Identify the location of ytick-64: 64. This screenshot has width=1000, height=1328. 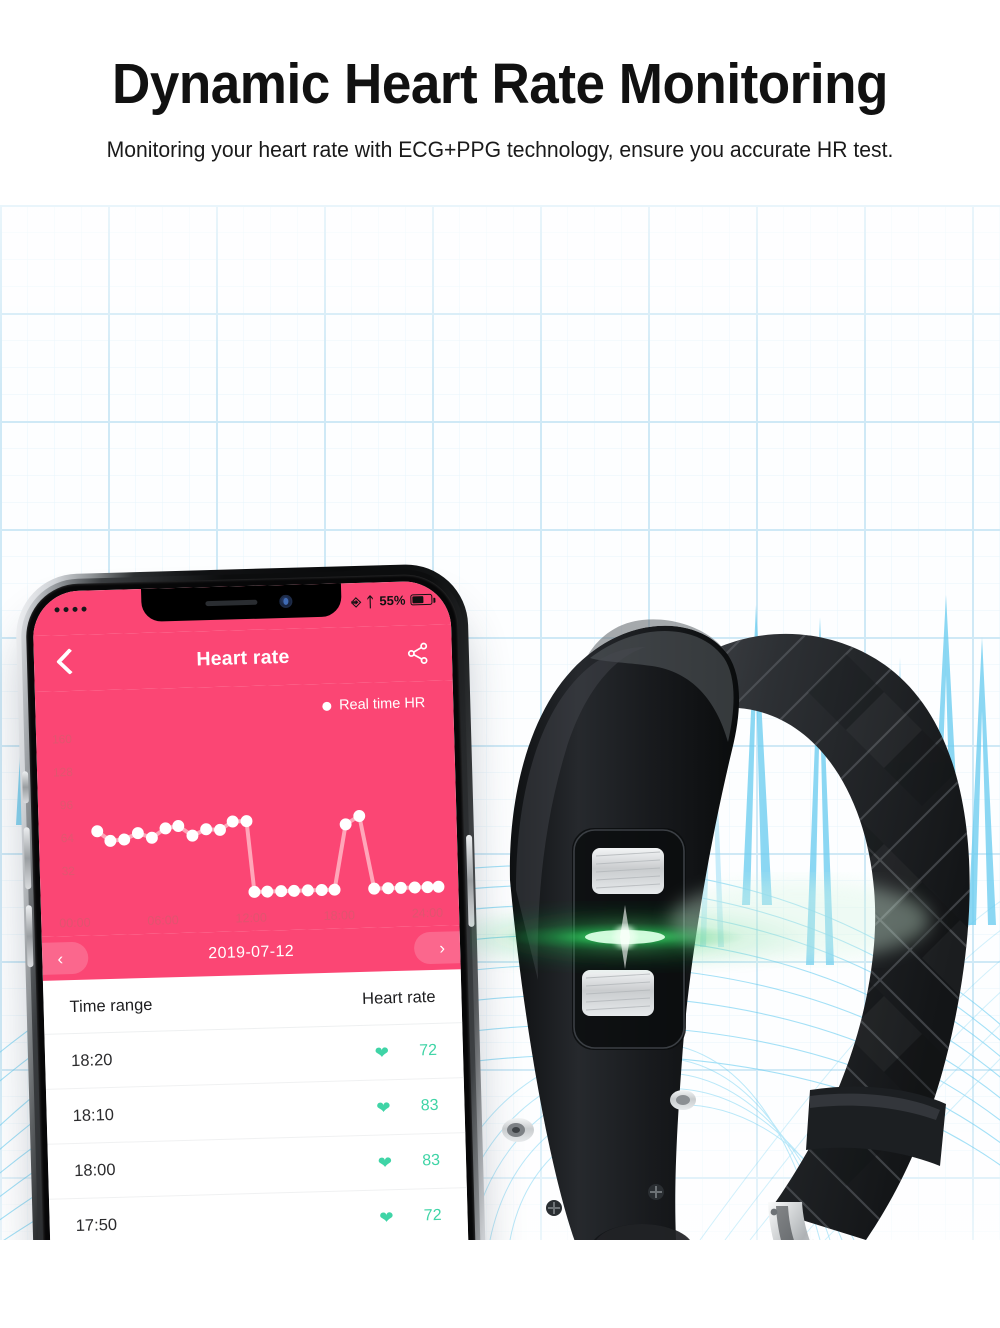
(68, 838).